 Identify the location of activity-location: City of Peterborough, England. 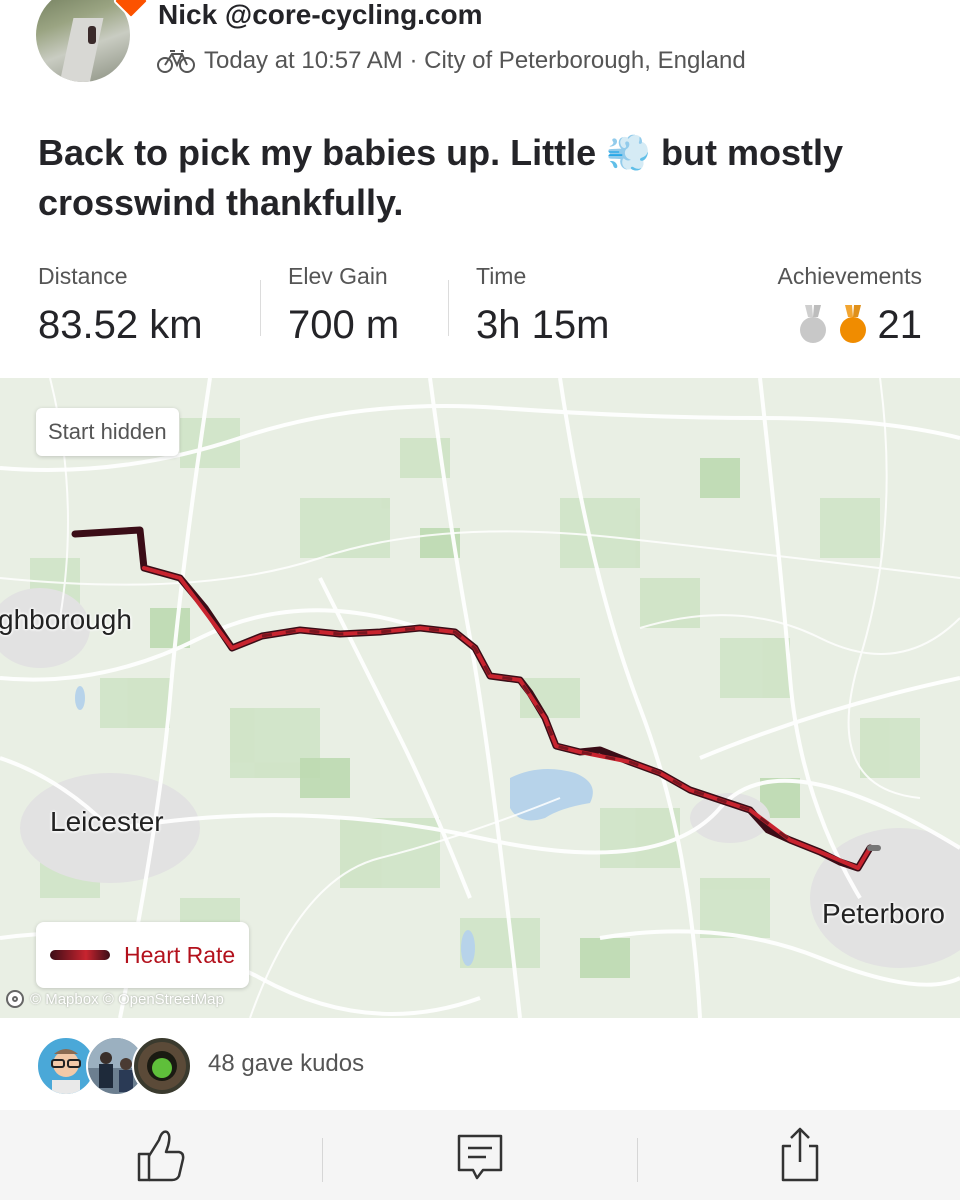
(585, 60).